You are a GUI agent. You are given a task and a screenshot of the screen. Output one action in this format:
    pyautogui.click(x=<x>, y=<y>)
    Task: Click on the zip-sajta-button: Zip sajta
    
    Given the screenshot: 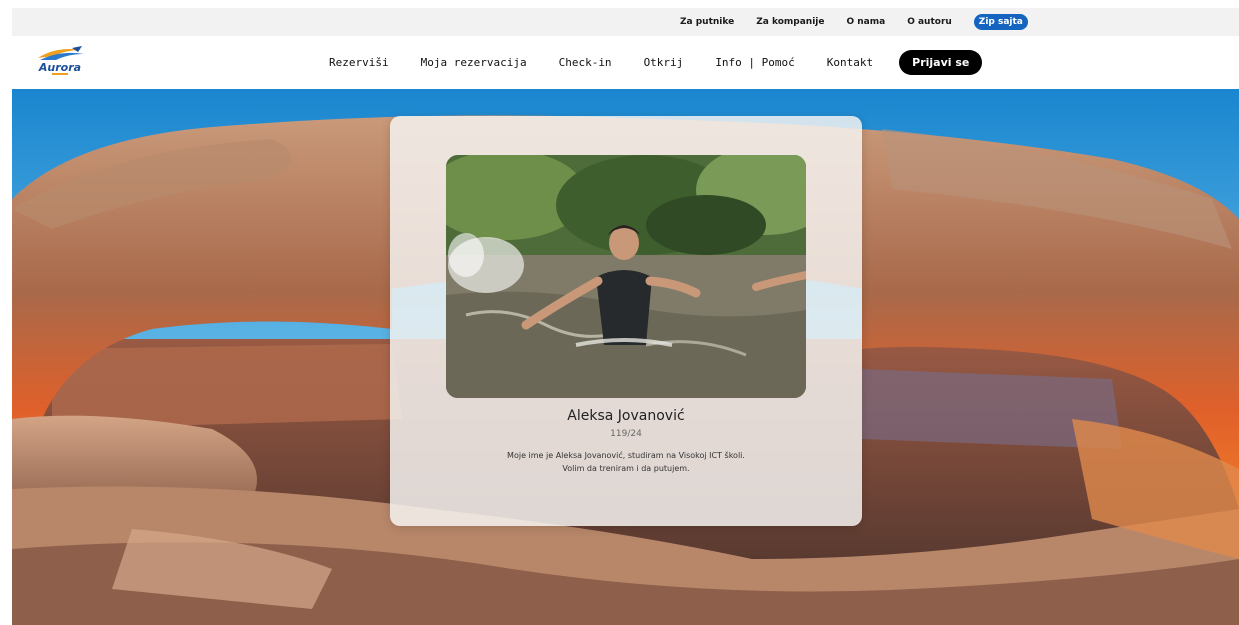 What is the action you would take?
    pyautogui.click(x=1000, y=22)
    